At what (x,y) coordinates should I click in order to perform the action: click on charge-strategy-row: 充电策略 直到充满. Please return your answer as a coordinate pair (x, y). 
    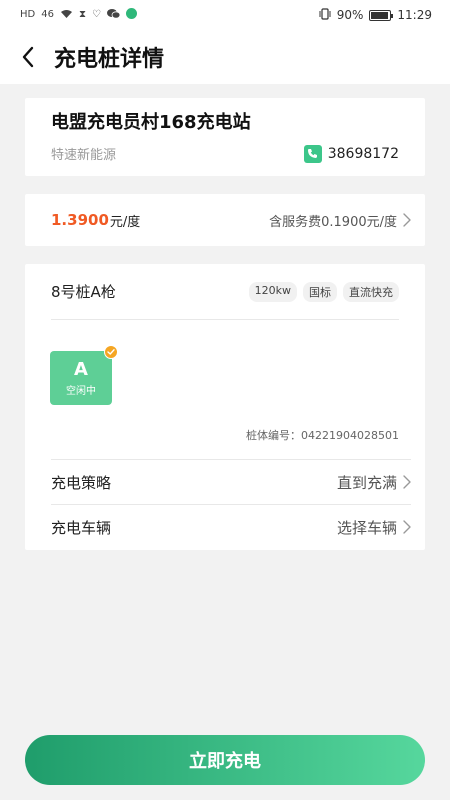
    Looking at the image, I should click on (231, 481).